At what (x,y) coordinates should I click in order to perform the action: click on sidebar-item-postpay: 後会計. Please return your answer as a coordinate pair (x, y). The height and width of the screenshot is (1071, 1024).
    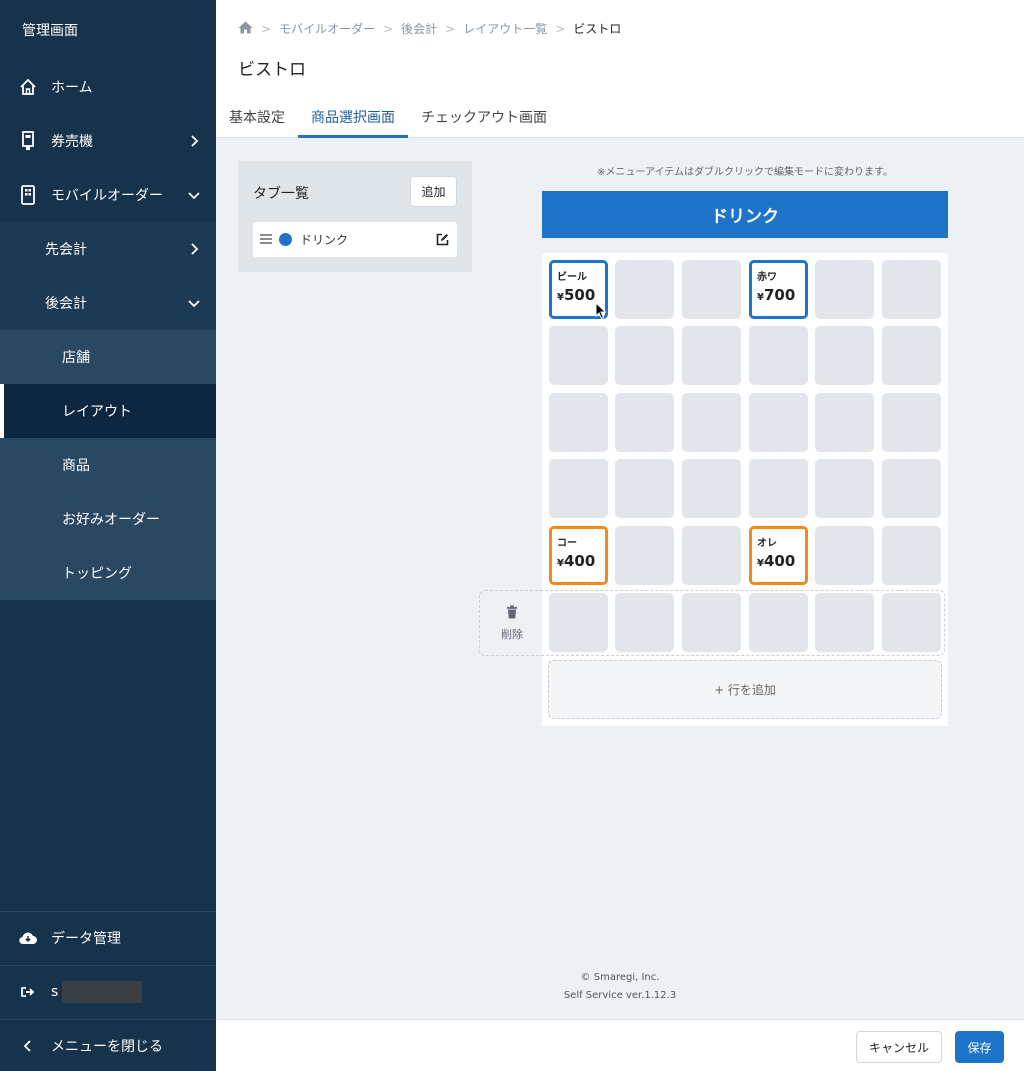
    Looking at the image, I should click on (108, 303).